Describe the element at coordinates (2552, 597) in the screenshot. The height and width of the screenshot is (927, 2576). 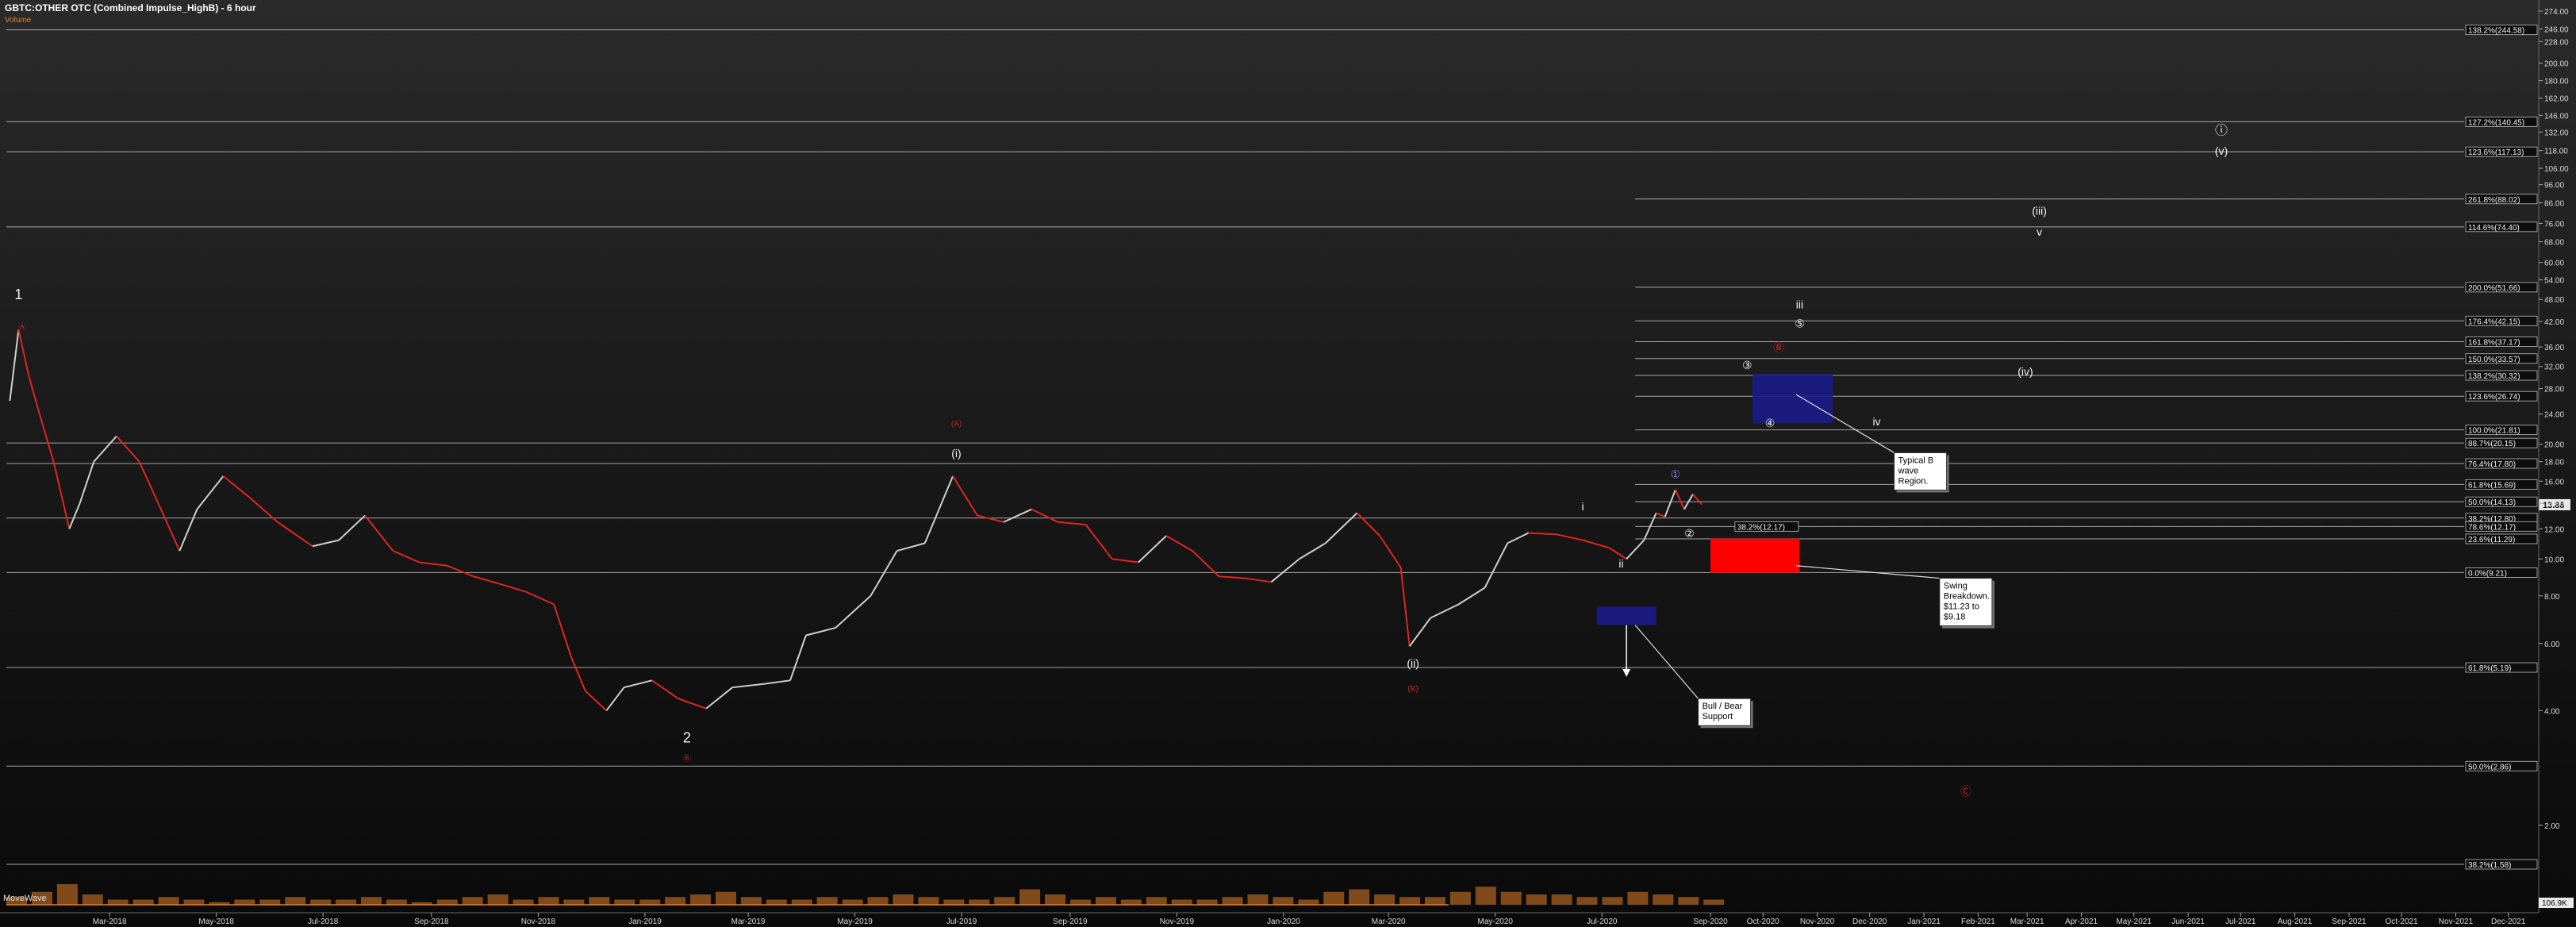
I see `y-tick-label: 8.00` at that location.